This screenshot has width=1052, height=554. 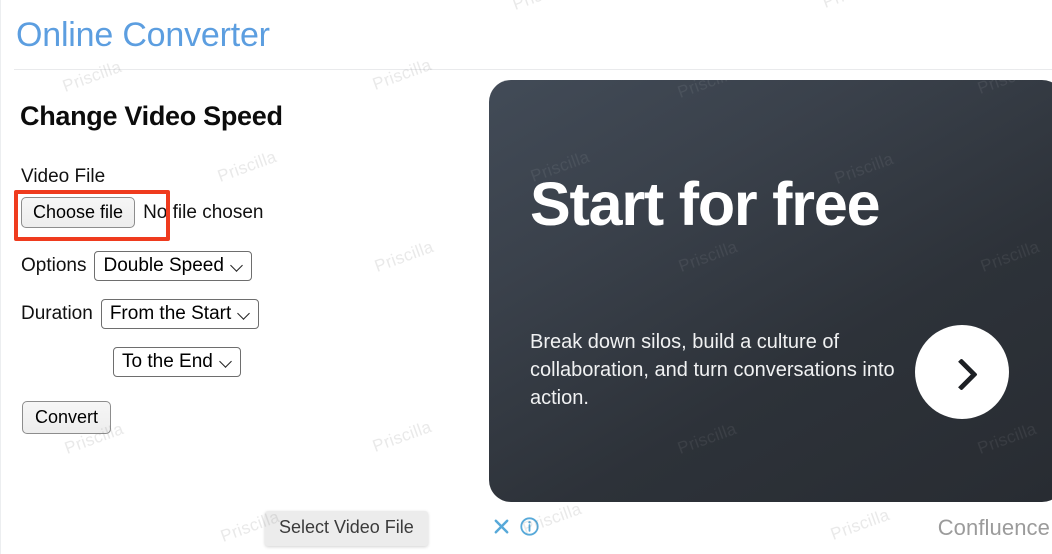 What do you see at coordinates (346, 528) in the screenshot?
I see `tooltip-select-video-file: Select Video File` at bounding box center [346, 528].